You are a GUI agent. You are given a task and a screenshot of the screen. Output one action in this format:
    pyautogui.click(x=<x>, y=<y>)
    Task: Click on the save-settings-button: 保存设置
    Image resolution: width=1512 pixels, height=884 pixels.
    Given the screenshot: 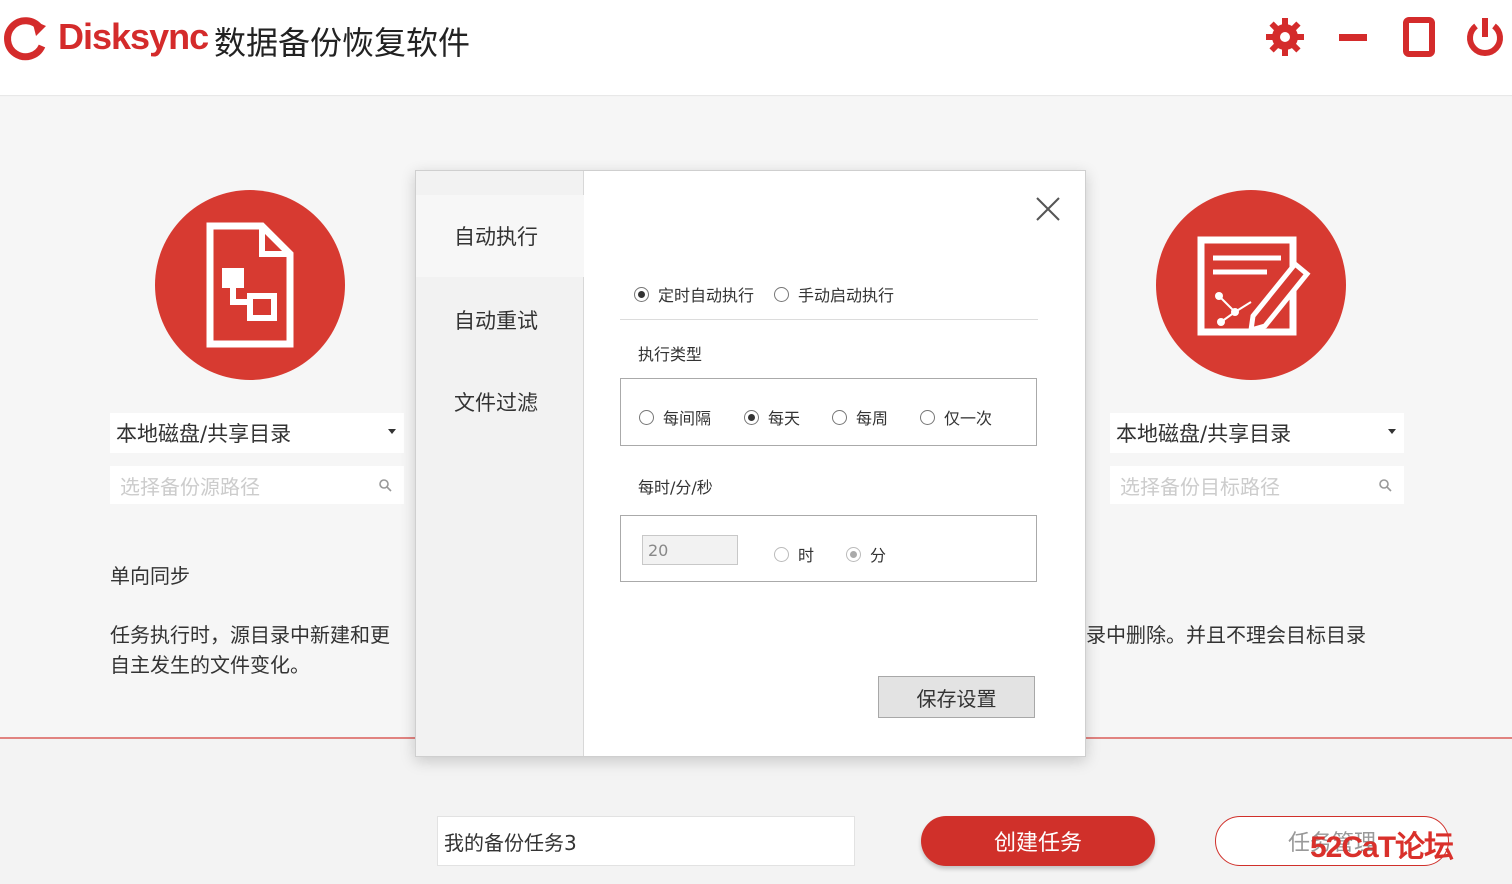 What is the action you would take?
    pyautogui.click(x=956, y=697)
    